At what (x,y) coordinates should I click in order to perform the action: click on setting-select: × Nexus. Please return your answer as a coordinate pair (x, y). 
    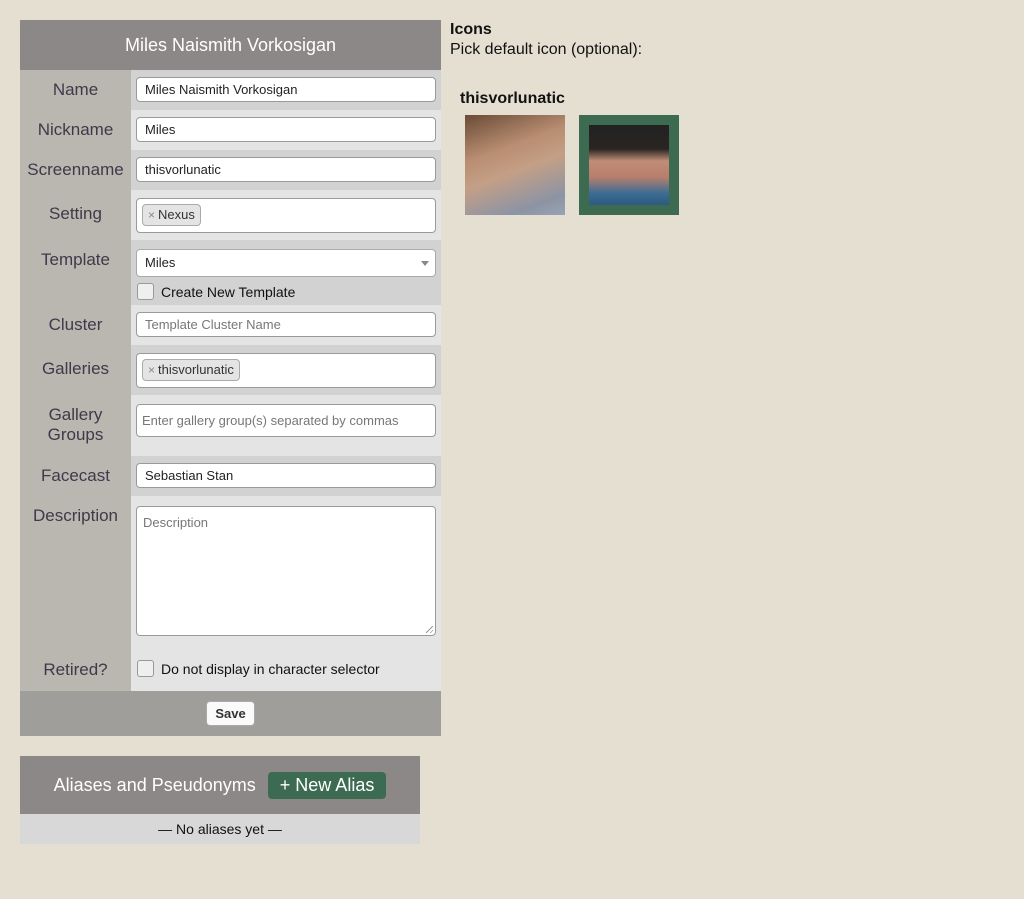
    Looking at the image, I should click on (286, 215).